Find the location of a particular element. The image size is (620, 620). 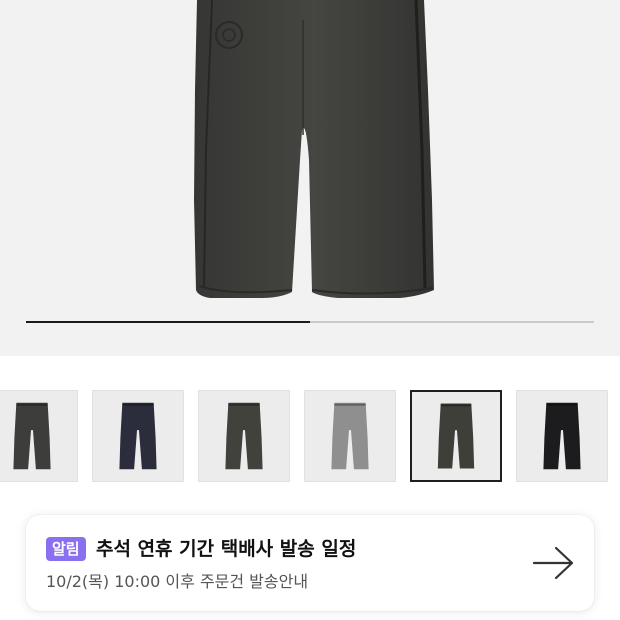

thumb-charcoal is located at coordinates (39, 436).